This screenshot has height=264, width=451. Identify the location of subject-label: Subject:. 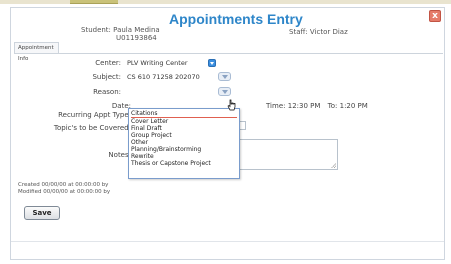
(106, 77).